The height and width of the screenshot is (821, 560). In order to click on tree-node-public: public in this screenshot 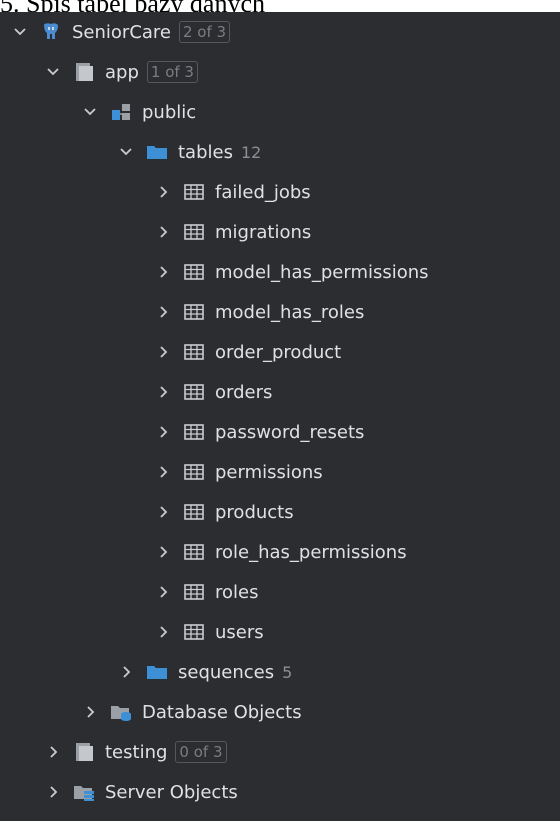, I will do `click(280, 112)`.